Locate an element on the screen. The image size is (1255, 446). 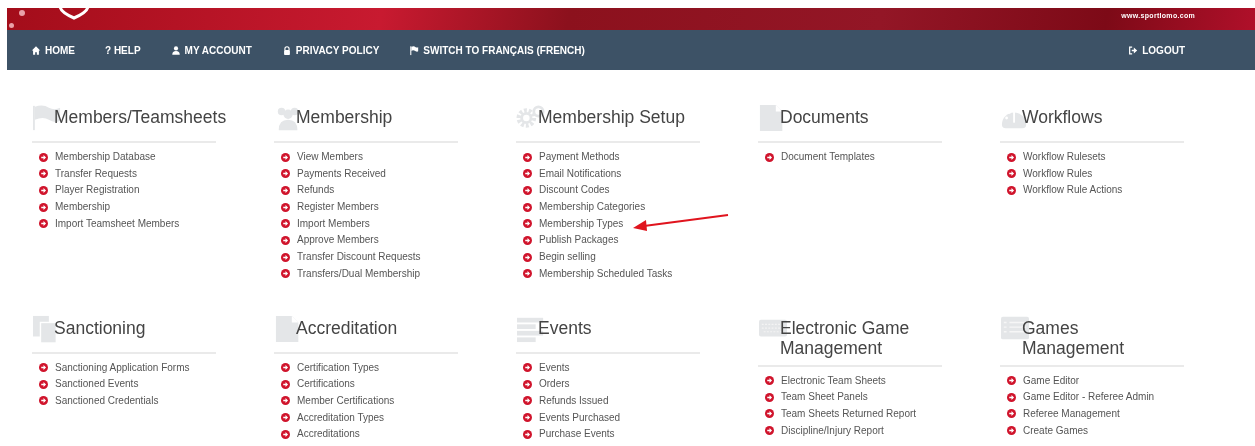
menu-link: Membership Scheduled Tasks is located at coordinates (606, 273).